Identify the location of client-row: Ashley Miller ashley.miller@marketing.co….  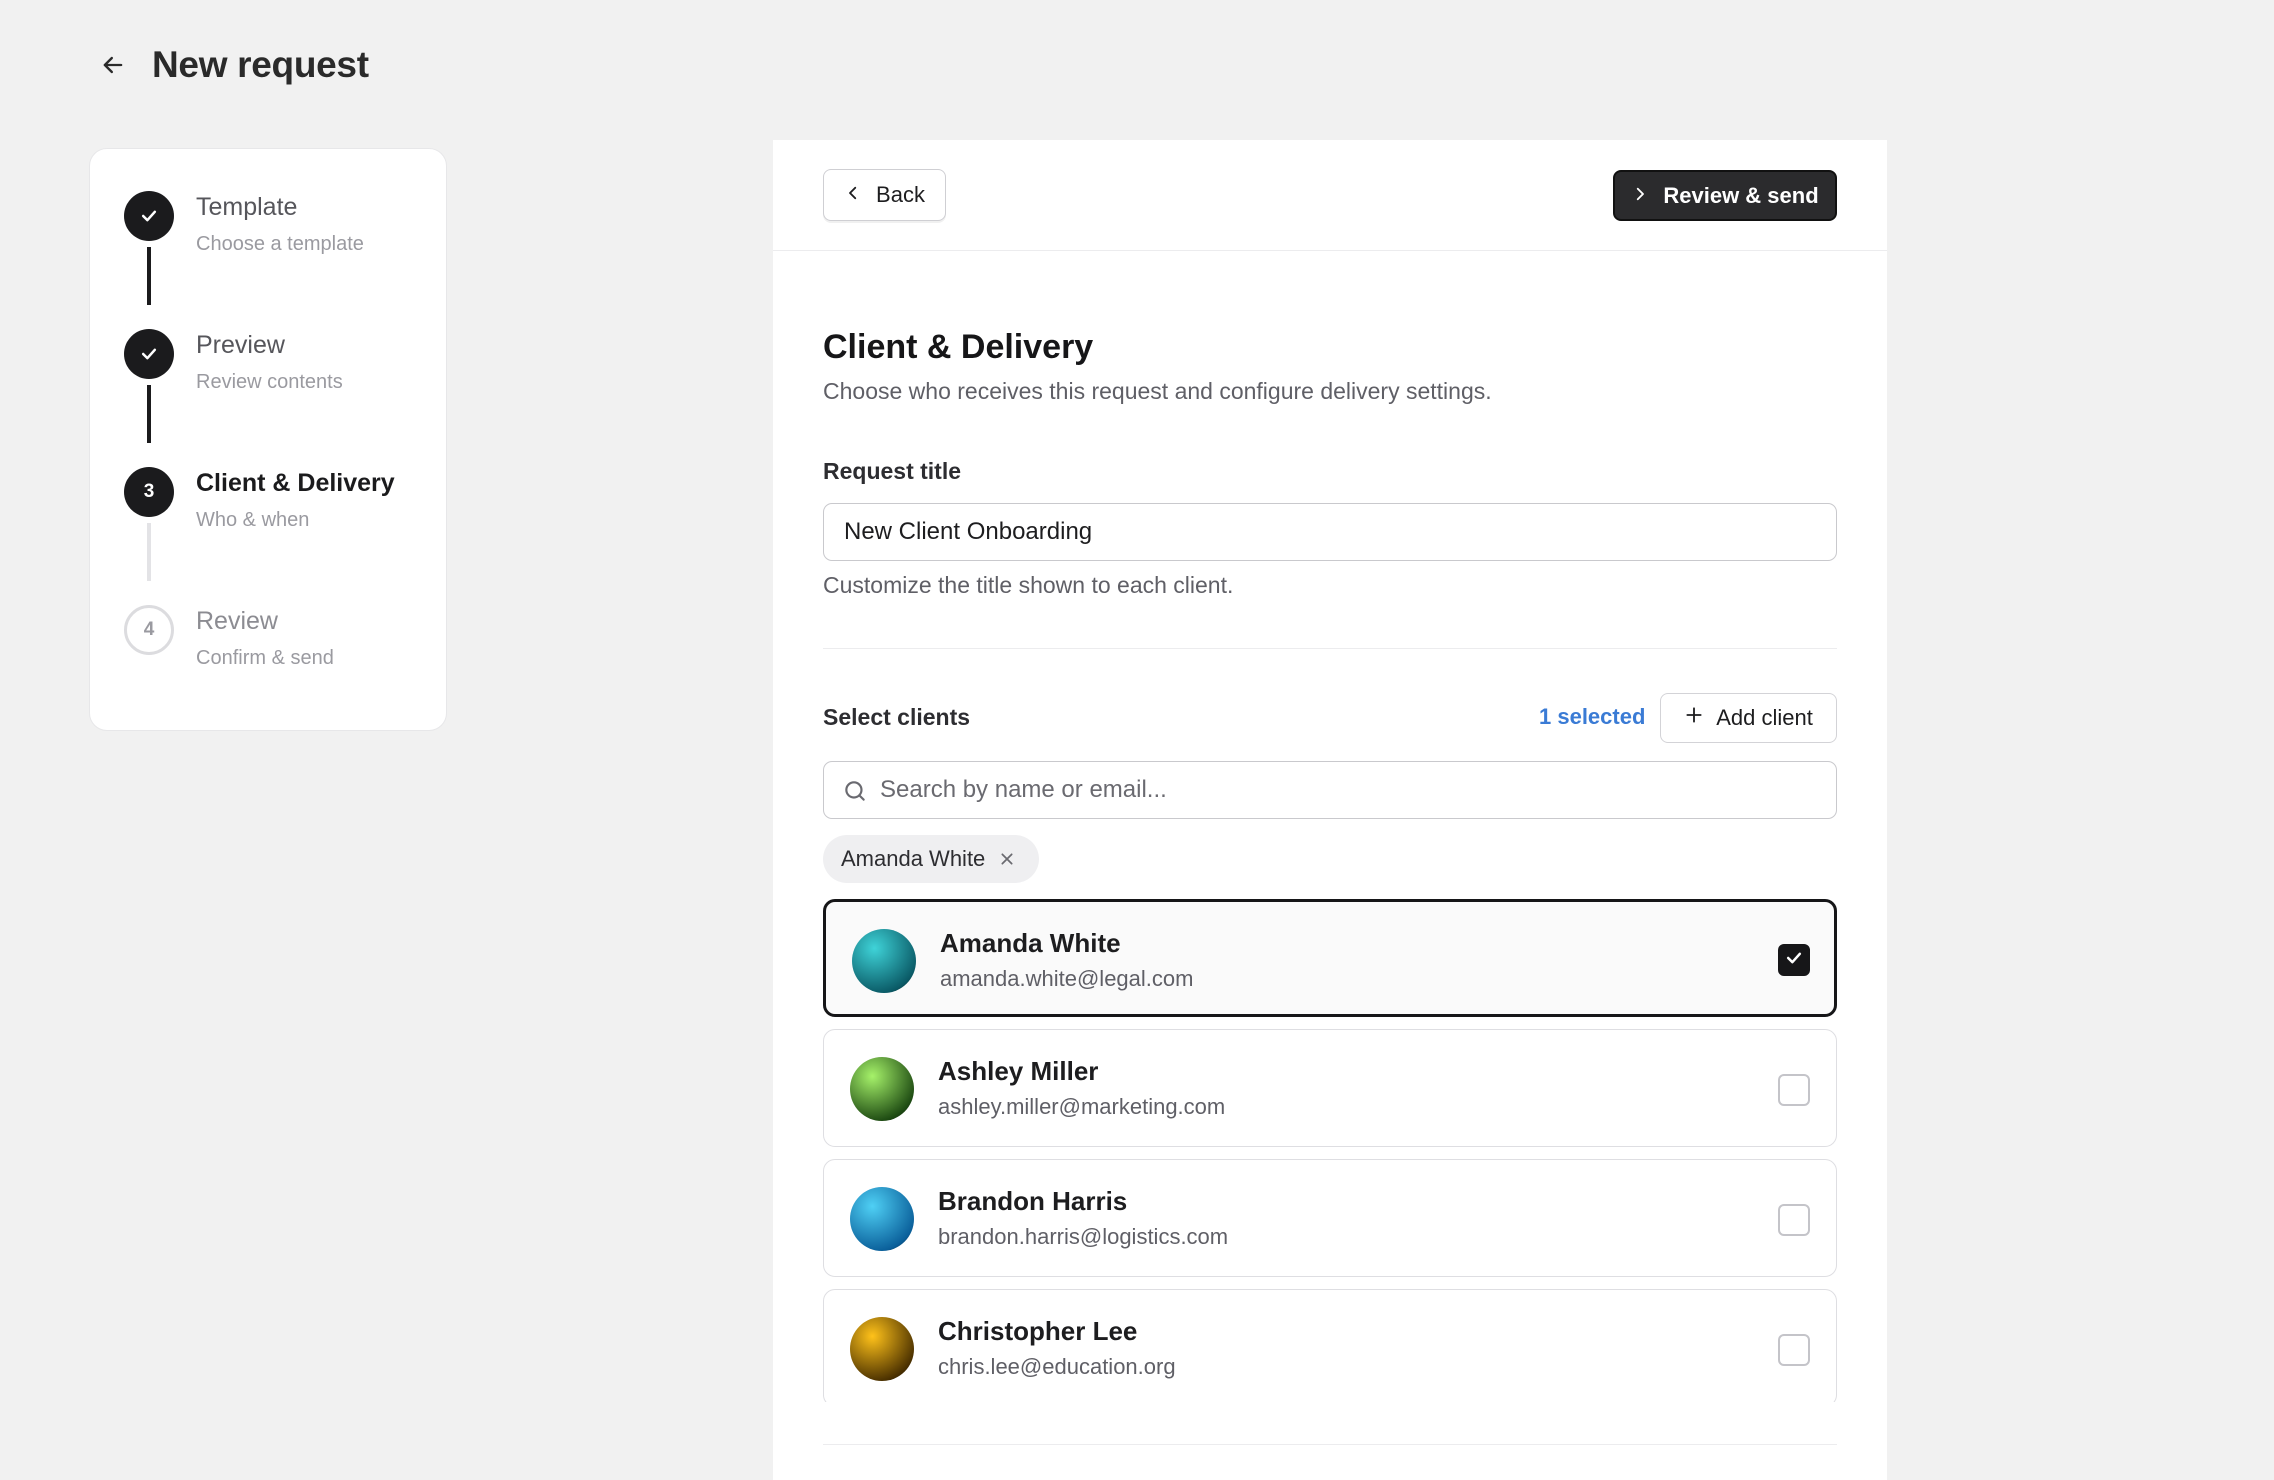
(1330, 1088).